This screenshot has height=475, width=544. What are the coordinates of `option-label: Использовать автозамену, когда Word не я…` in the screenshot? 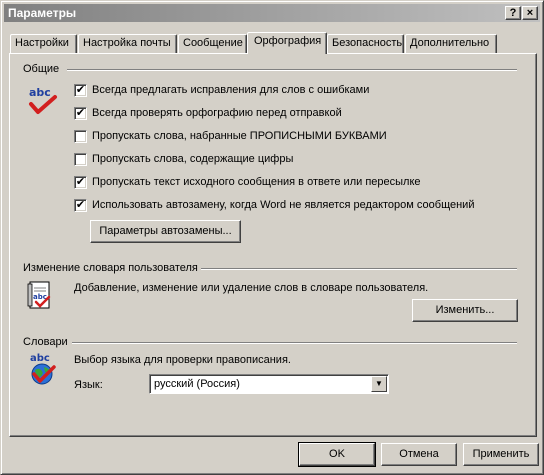 It's located at (283, 205).